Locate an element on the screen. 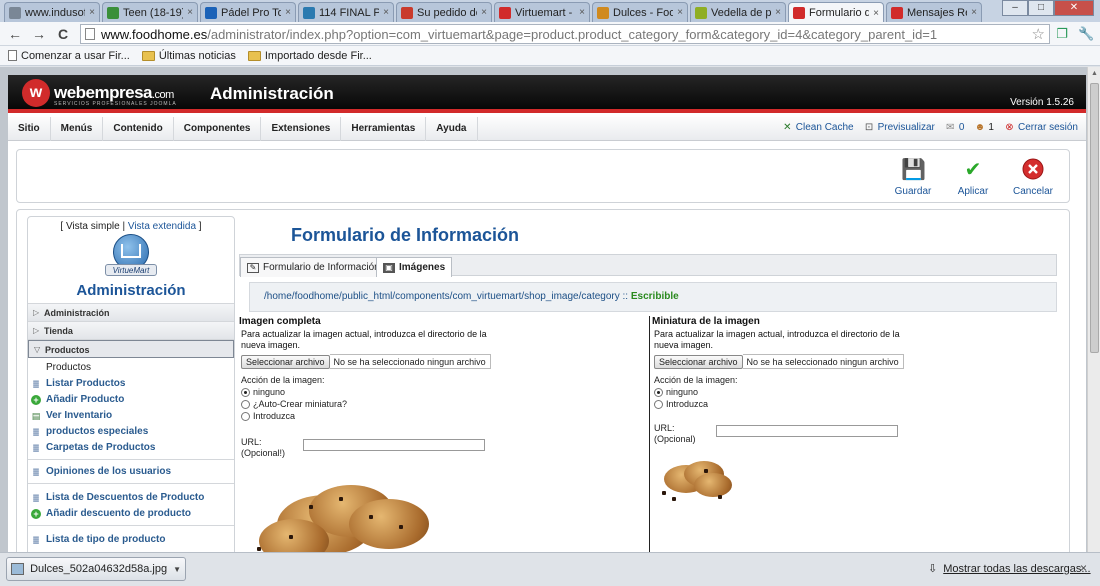 The height and width of the screenshot is (586, 1100). thumbnail-url-input is located at coordinates (807, 431).